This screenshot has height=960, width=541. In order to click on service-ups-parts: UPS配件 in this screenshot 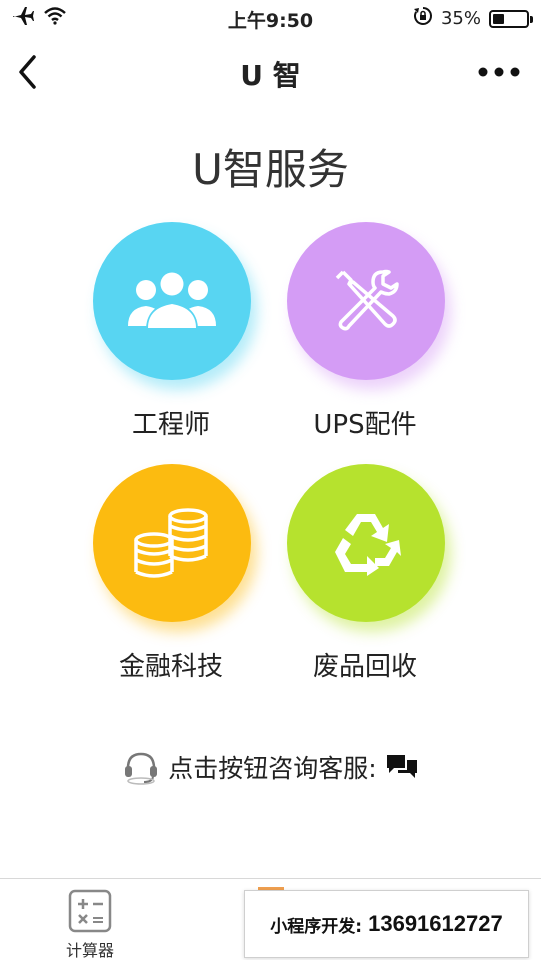, I will do `click(365, 337)`.